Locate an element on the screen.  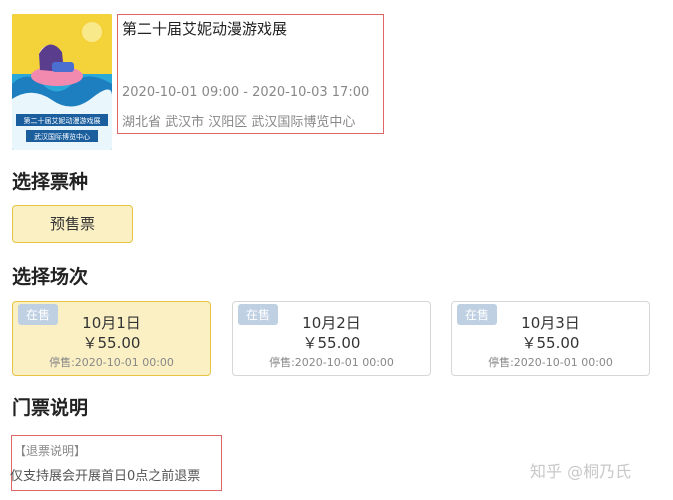
session-card-oct1: 在售 10月1日 ￥55.00 停售:2020-10-01 00:00 is located at coordinates (111, 338).